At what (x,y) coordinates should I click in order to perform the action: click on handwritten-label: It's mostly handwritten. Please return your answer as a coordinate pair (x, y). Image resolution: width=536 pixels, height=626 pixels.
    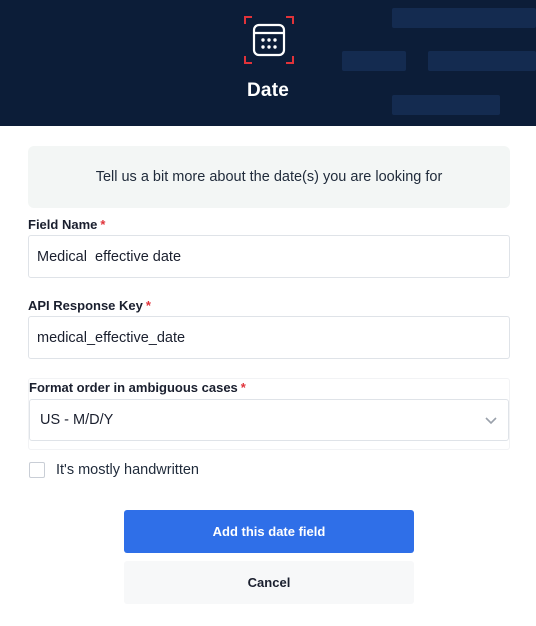
    Looking at the image, I should click on (127, 470).